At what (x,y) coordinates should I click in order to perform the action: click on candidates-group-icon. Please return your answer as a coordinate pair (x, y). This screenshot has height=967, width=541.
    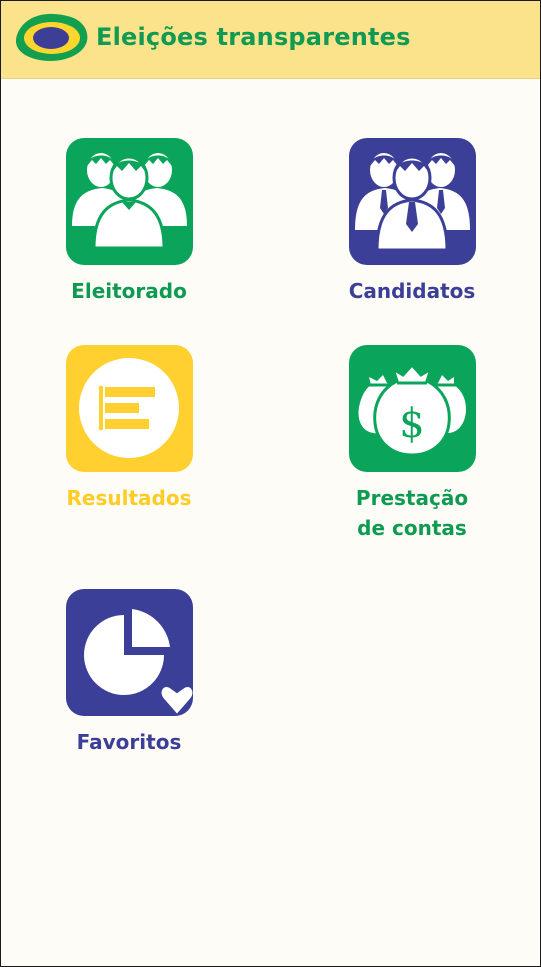
    Looking at the image, I should click on (412, 202).